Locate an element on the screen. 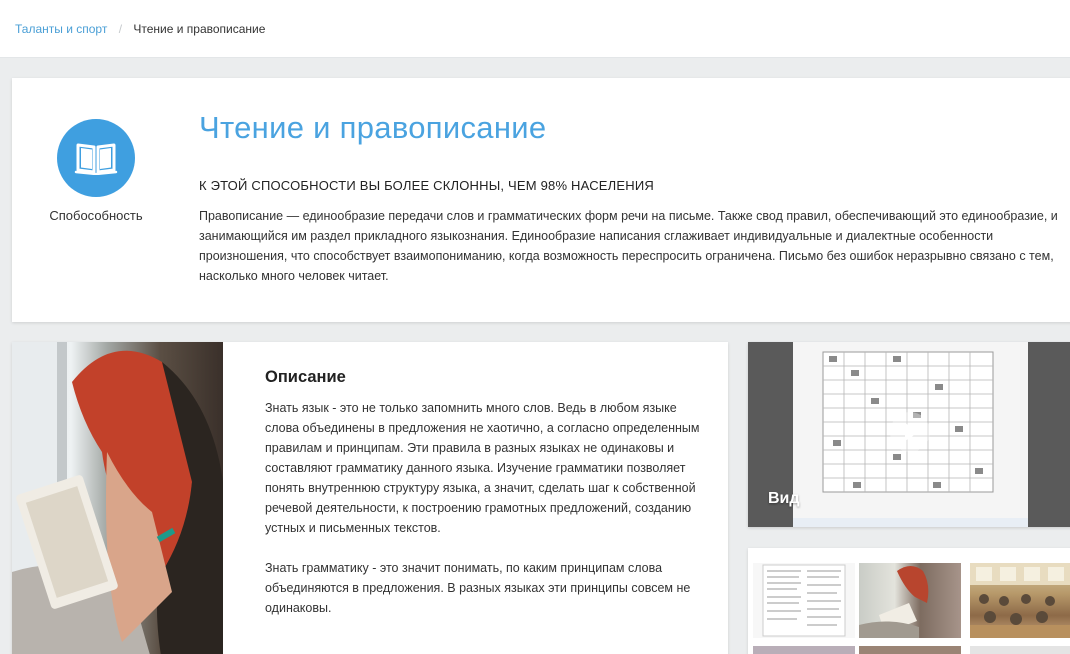 The height and width of the screenshot is (654, 1070). breadcrumb-current: Чтение и правописание is located at coordinates (199, 29).